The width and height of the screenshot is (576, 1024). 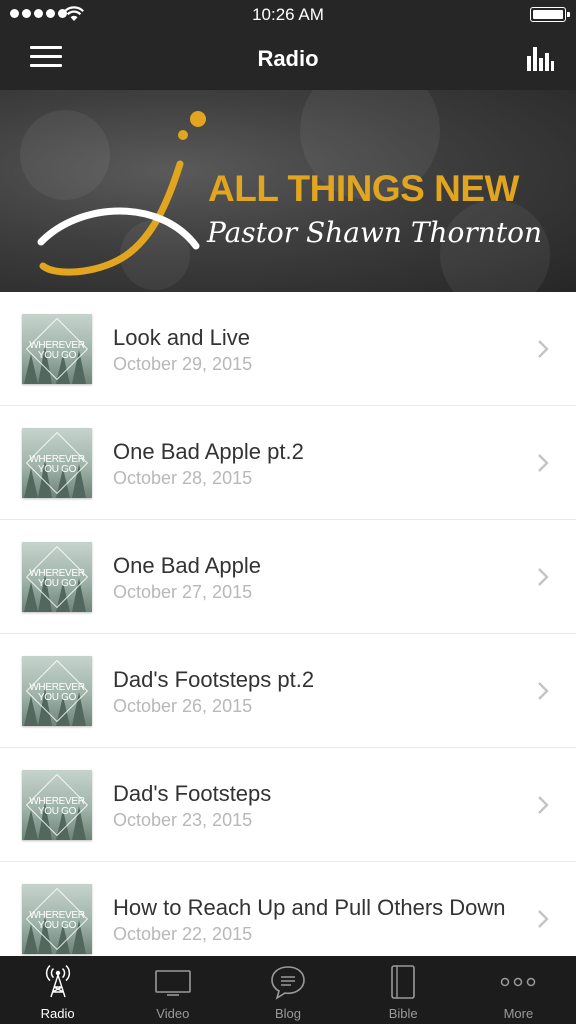 I want to click on episode-title: Look and Live, so click(x=181, y=337).